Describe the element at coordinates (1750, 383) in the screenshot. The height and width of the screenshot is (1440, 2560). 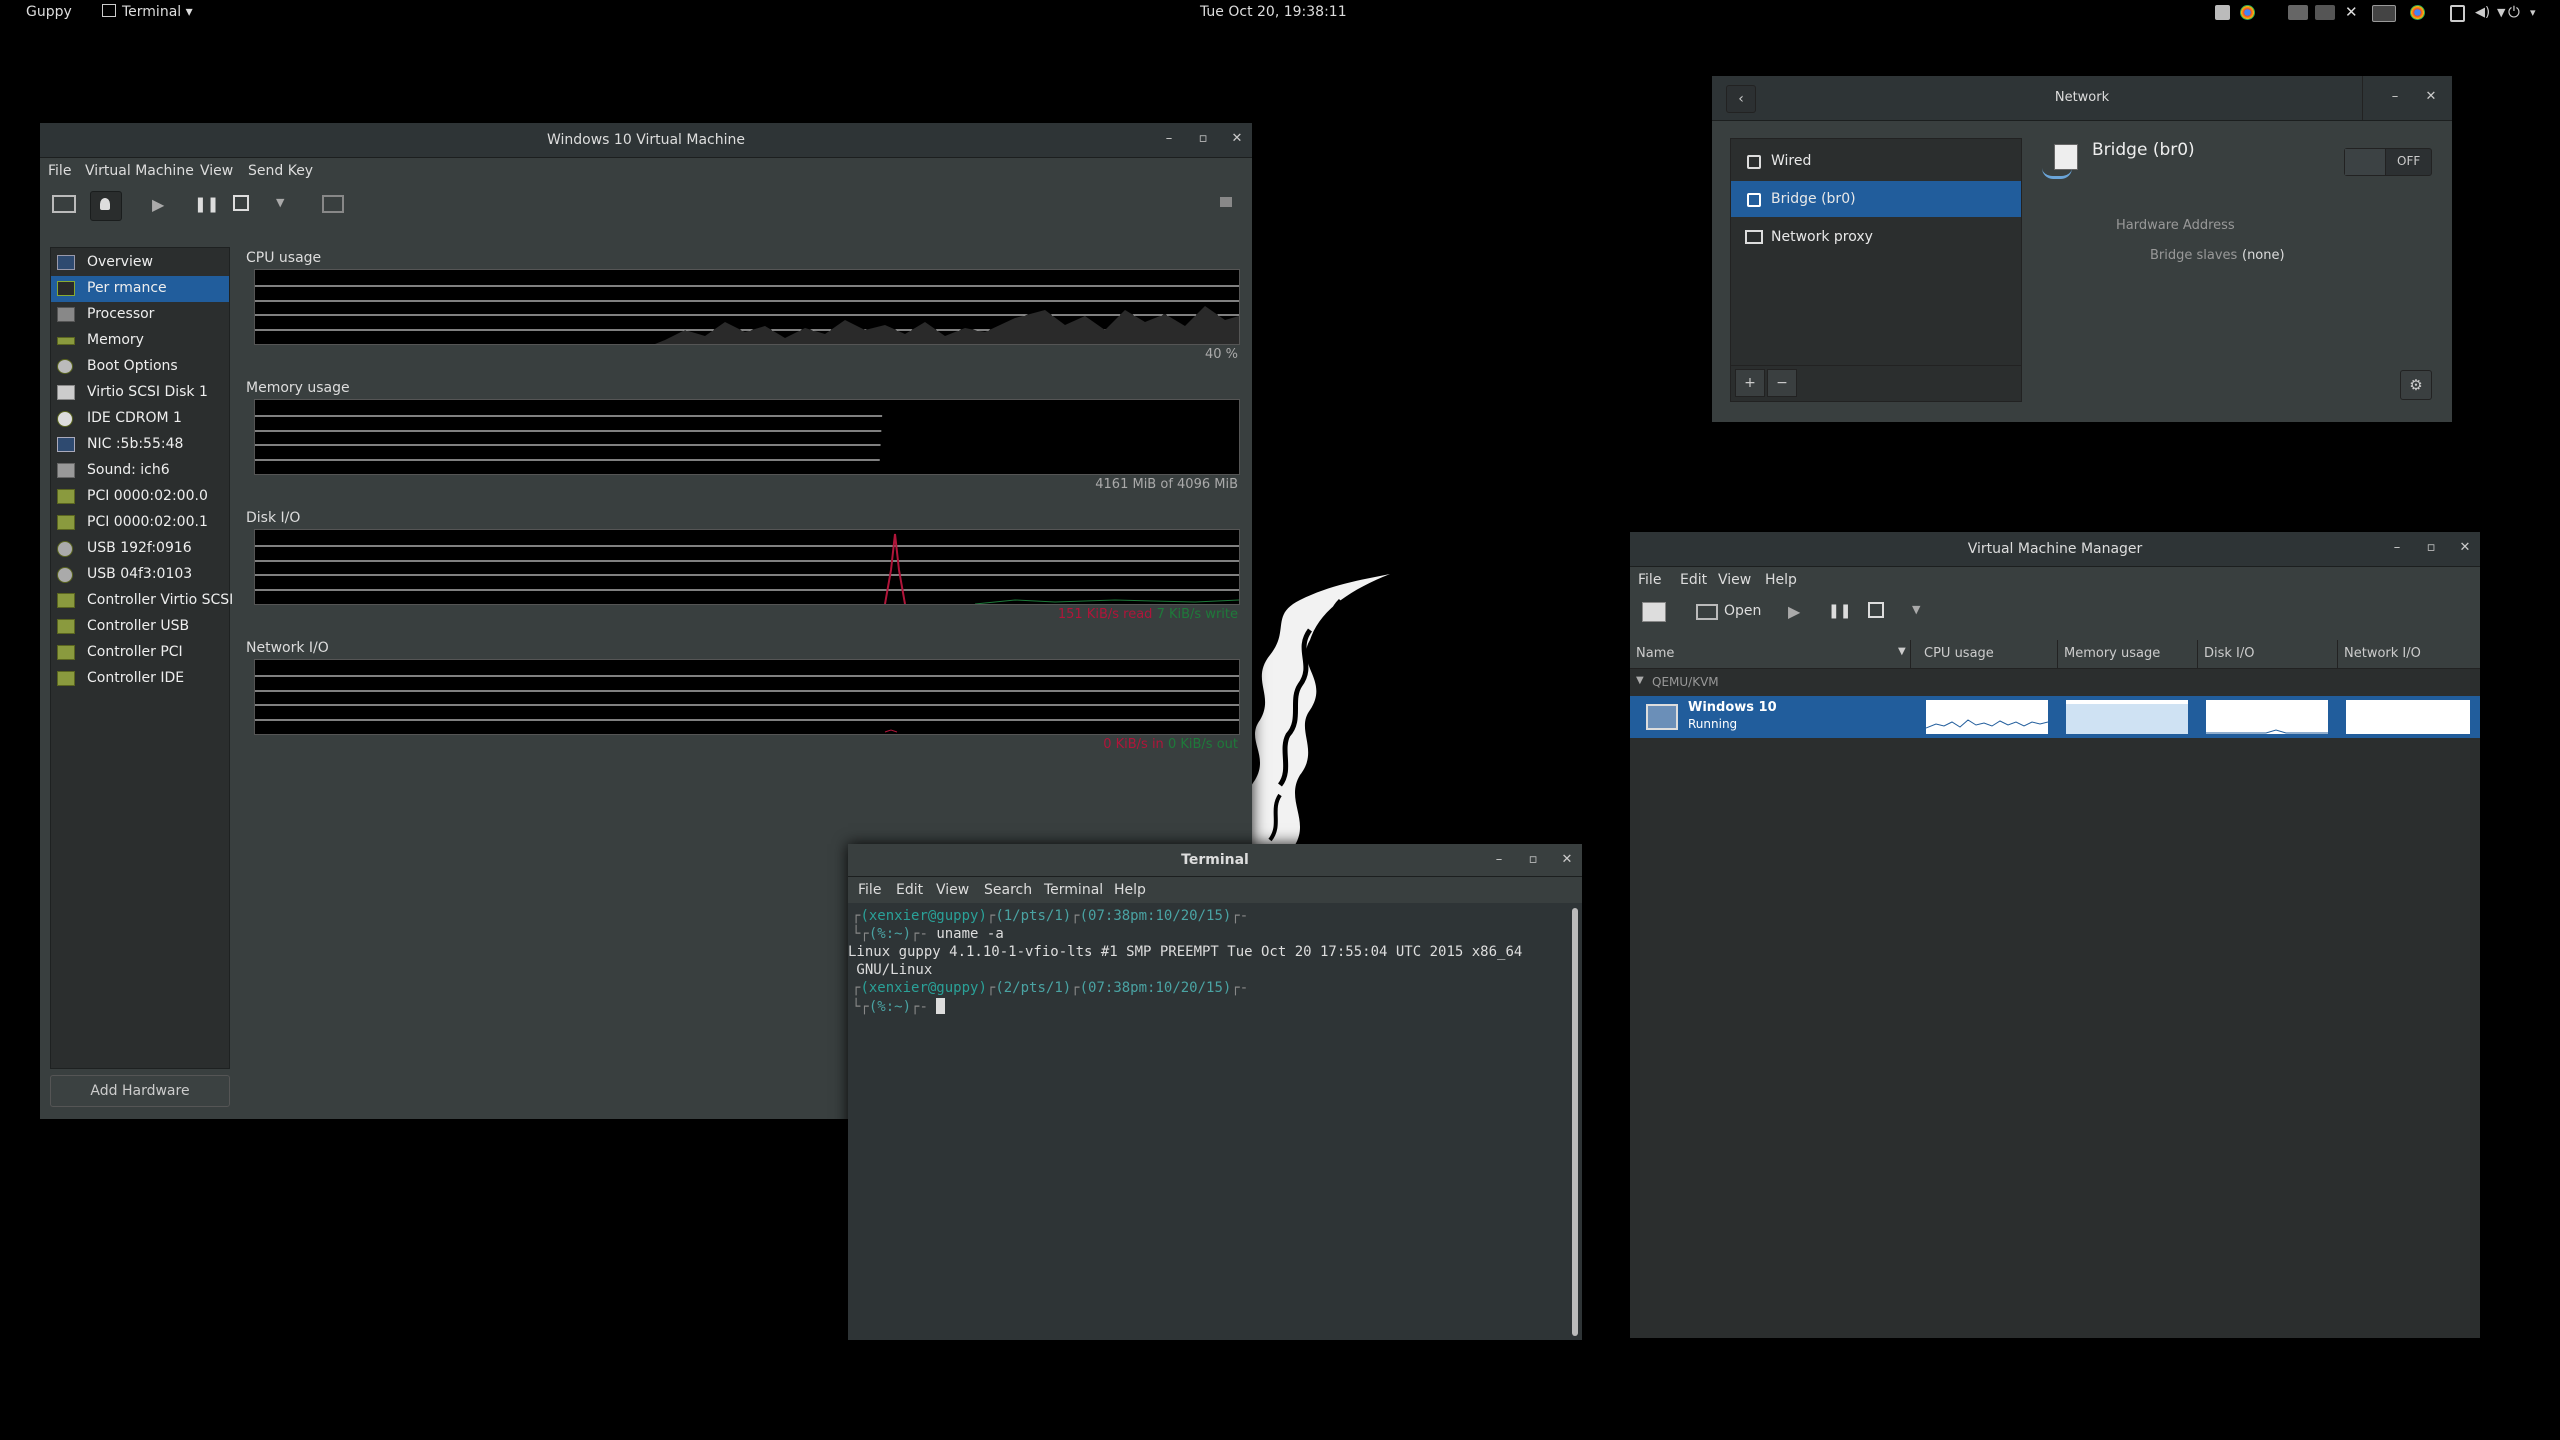
I see `add-connection-button: +` at that location.